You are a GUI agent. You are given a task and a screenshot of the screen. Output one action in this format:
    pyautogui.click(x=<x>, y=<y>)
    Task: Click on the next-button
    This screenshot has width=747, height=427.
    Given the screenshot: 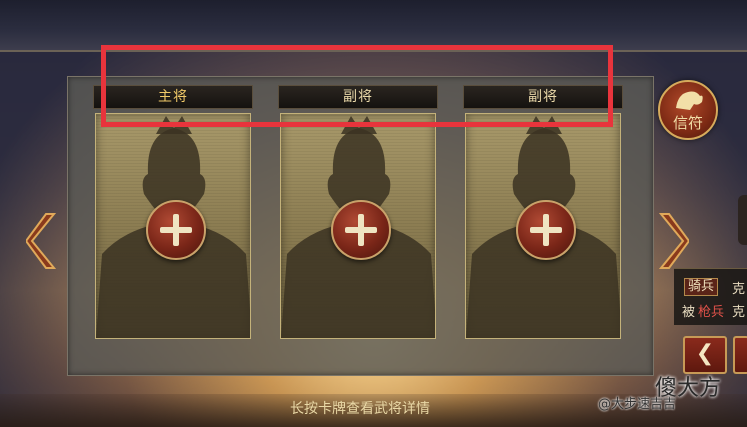 What is the action you would take?
    pyautogui.click(x=740, y=355)
    